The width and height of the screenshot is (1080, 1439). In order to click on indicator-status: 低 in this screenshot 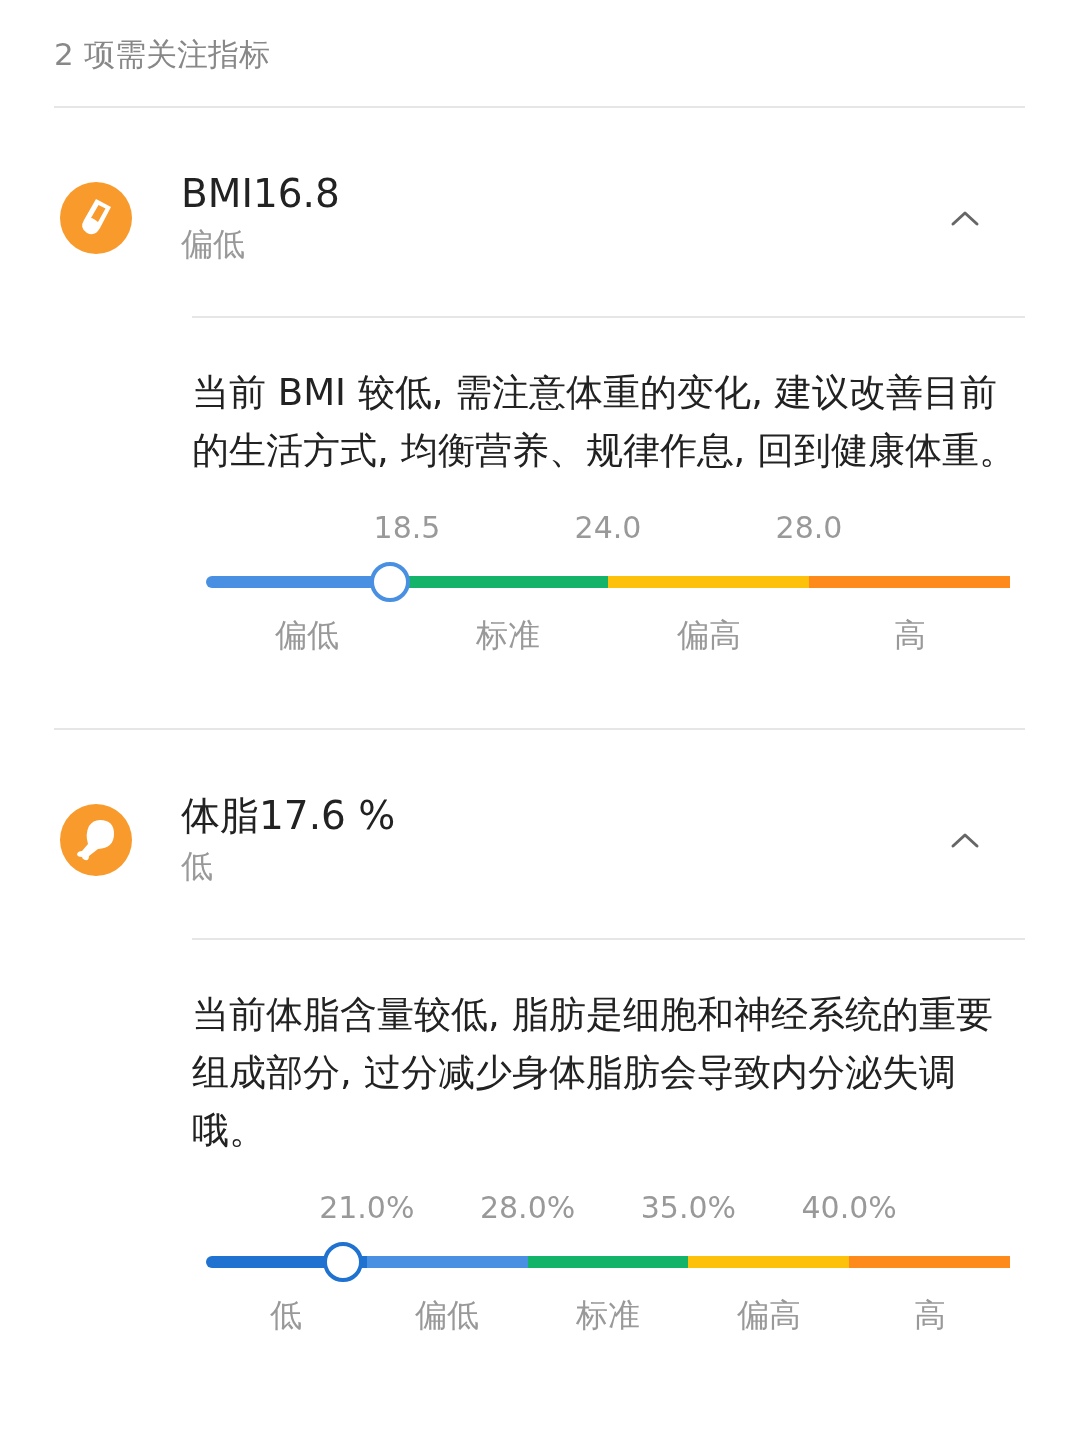, I will do `click(197, 866)`.